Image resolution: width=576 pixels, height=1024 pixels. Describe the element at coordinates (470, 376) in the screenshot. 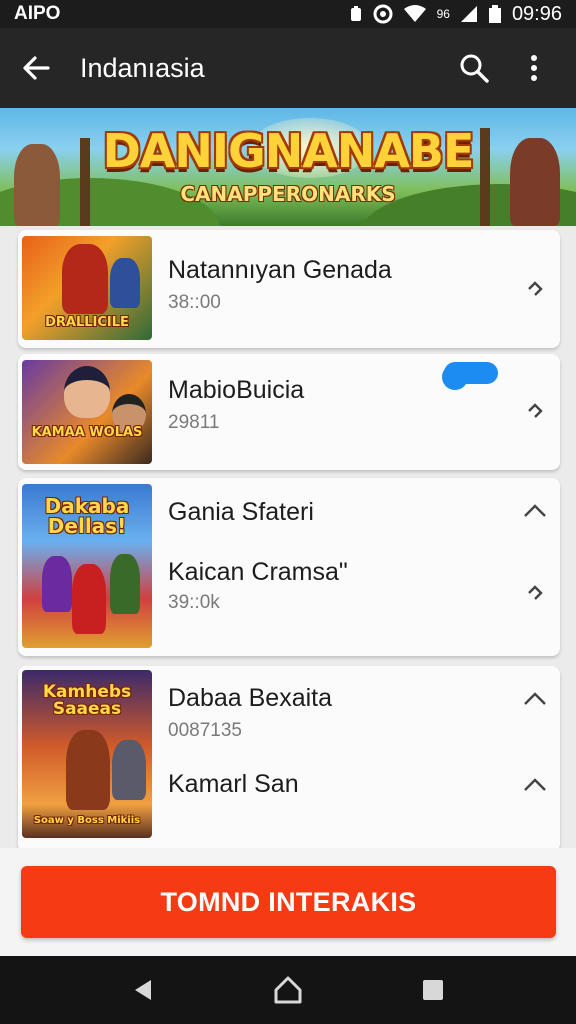

I see `toggle-indicator` at that location.